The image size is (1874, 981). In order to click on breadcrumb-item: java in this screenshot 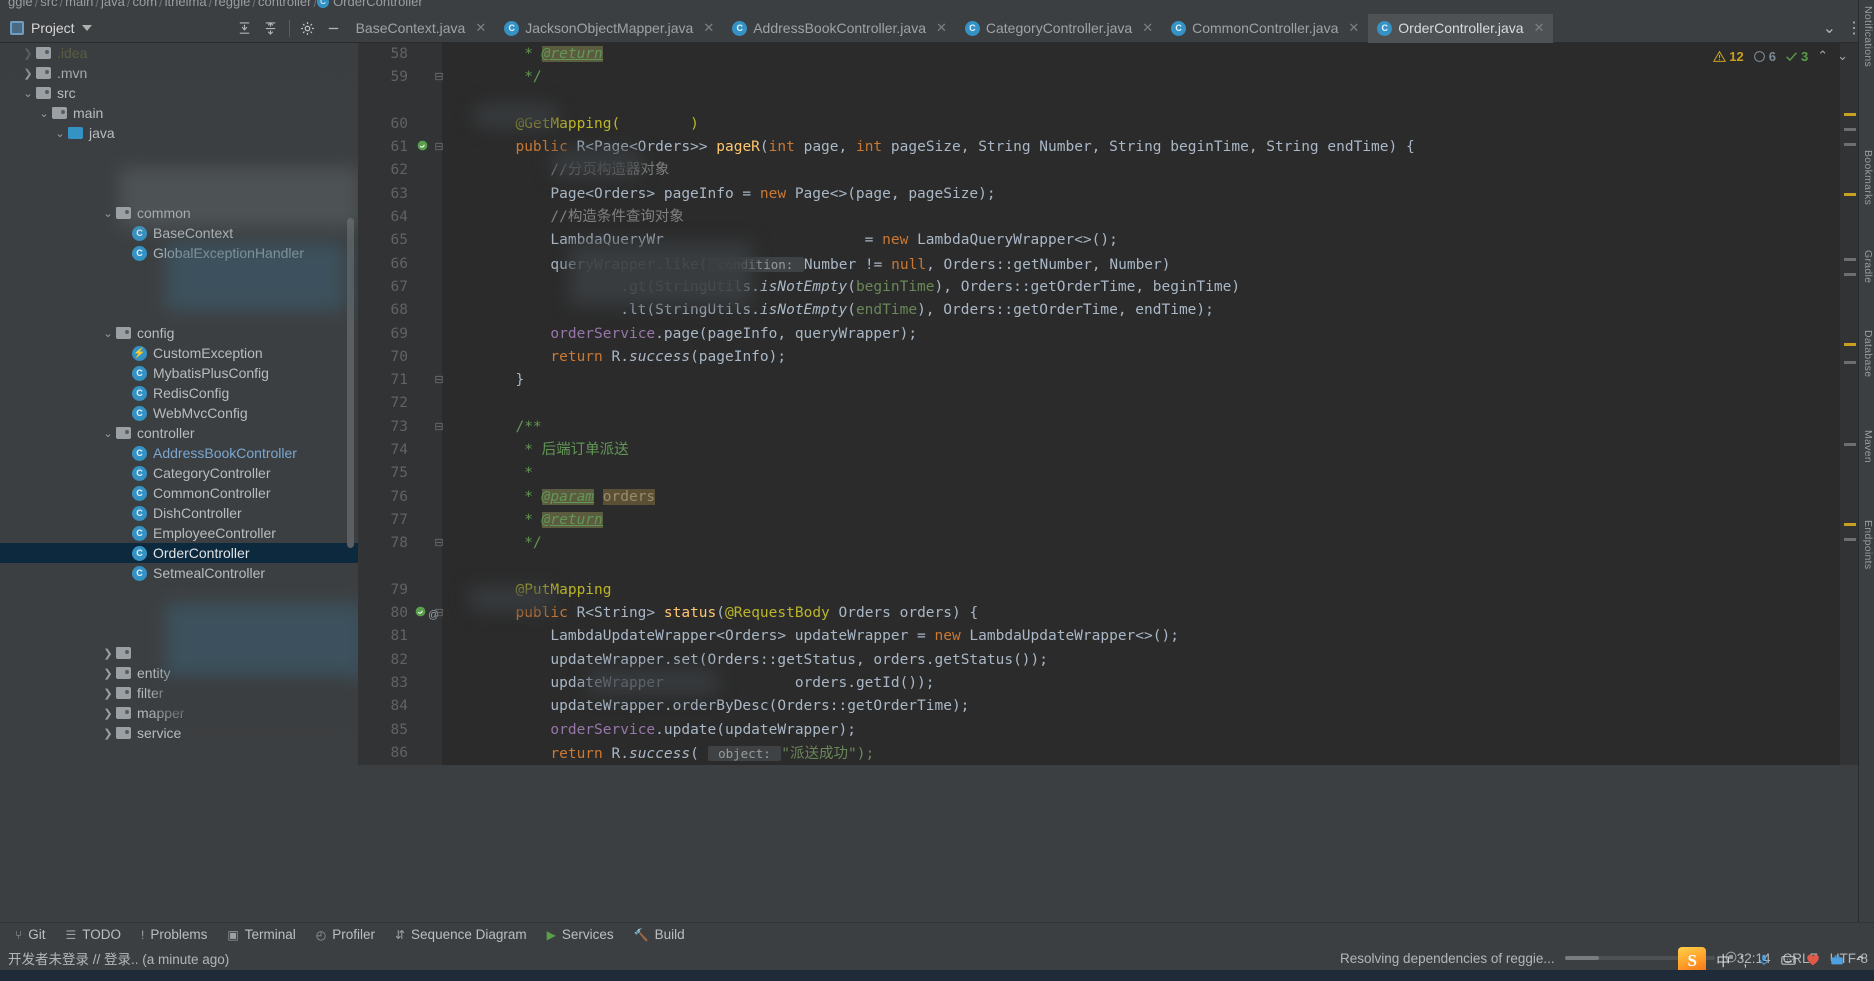, I will do `click(113, 4)`.